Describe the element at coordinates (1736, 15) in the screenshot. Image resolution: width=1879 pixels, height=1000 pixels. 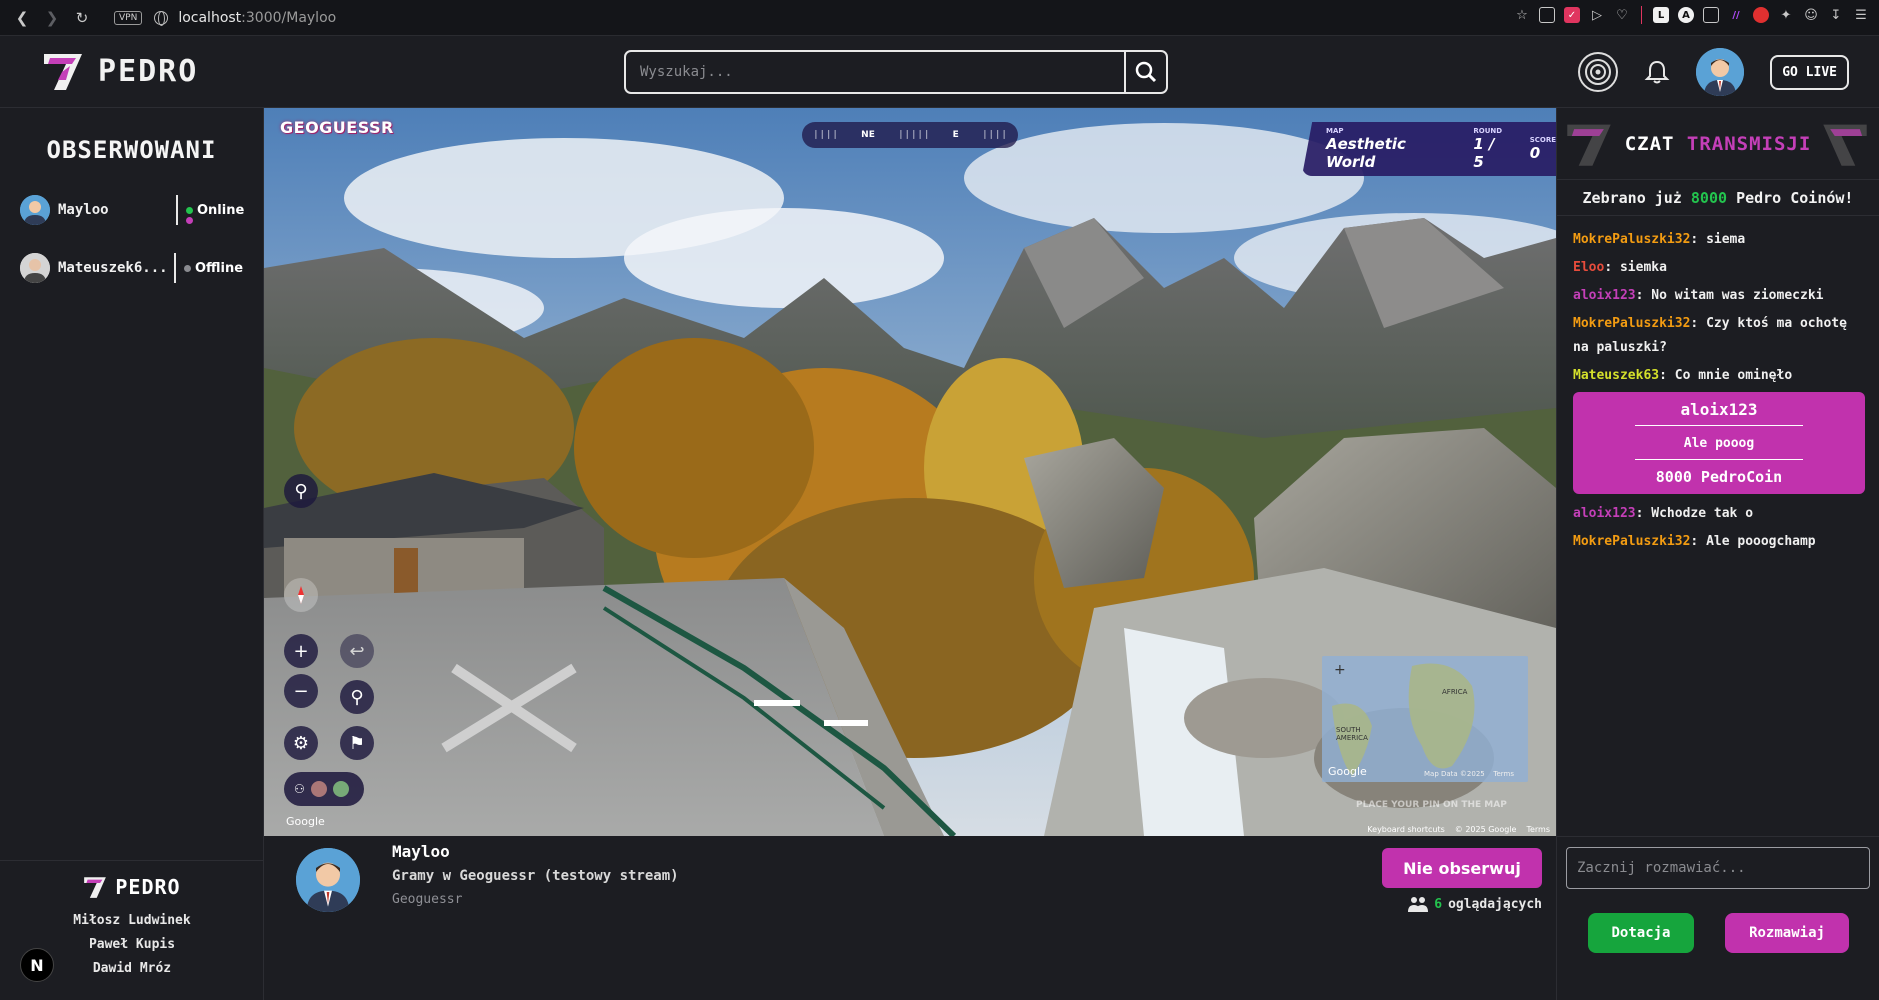
I see `extension-slash-icon: //` at that location.